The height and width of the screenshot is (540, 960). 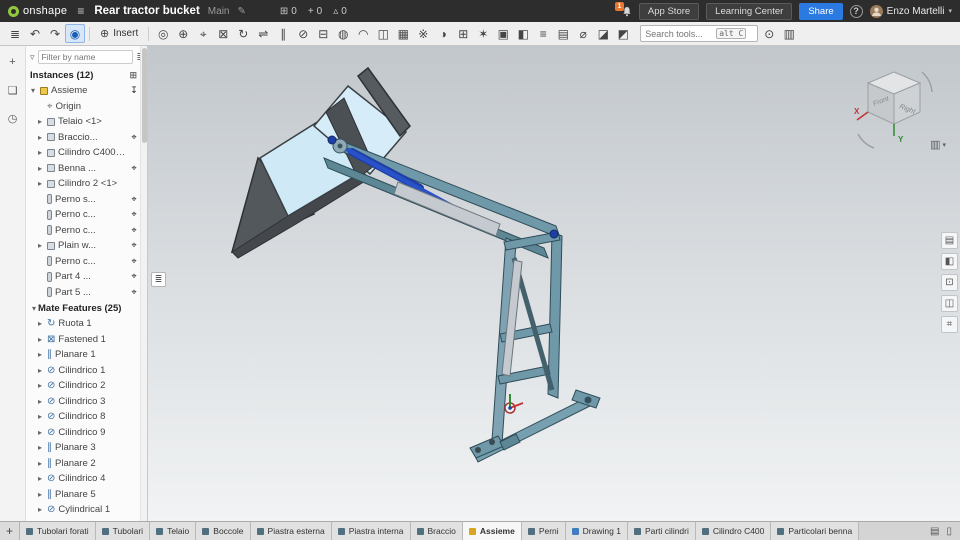 What do you see at coordinates (86, 386) in the screenshot?
I see `tree-item: Cilindrico 2` at bounding box center [86, 386].